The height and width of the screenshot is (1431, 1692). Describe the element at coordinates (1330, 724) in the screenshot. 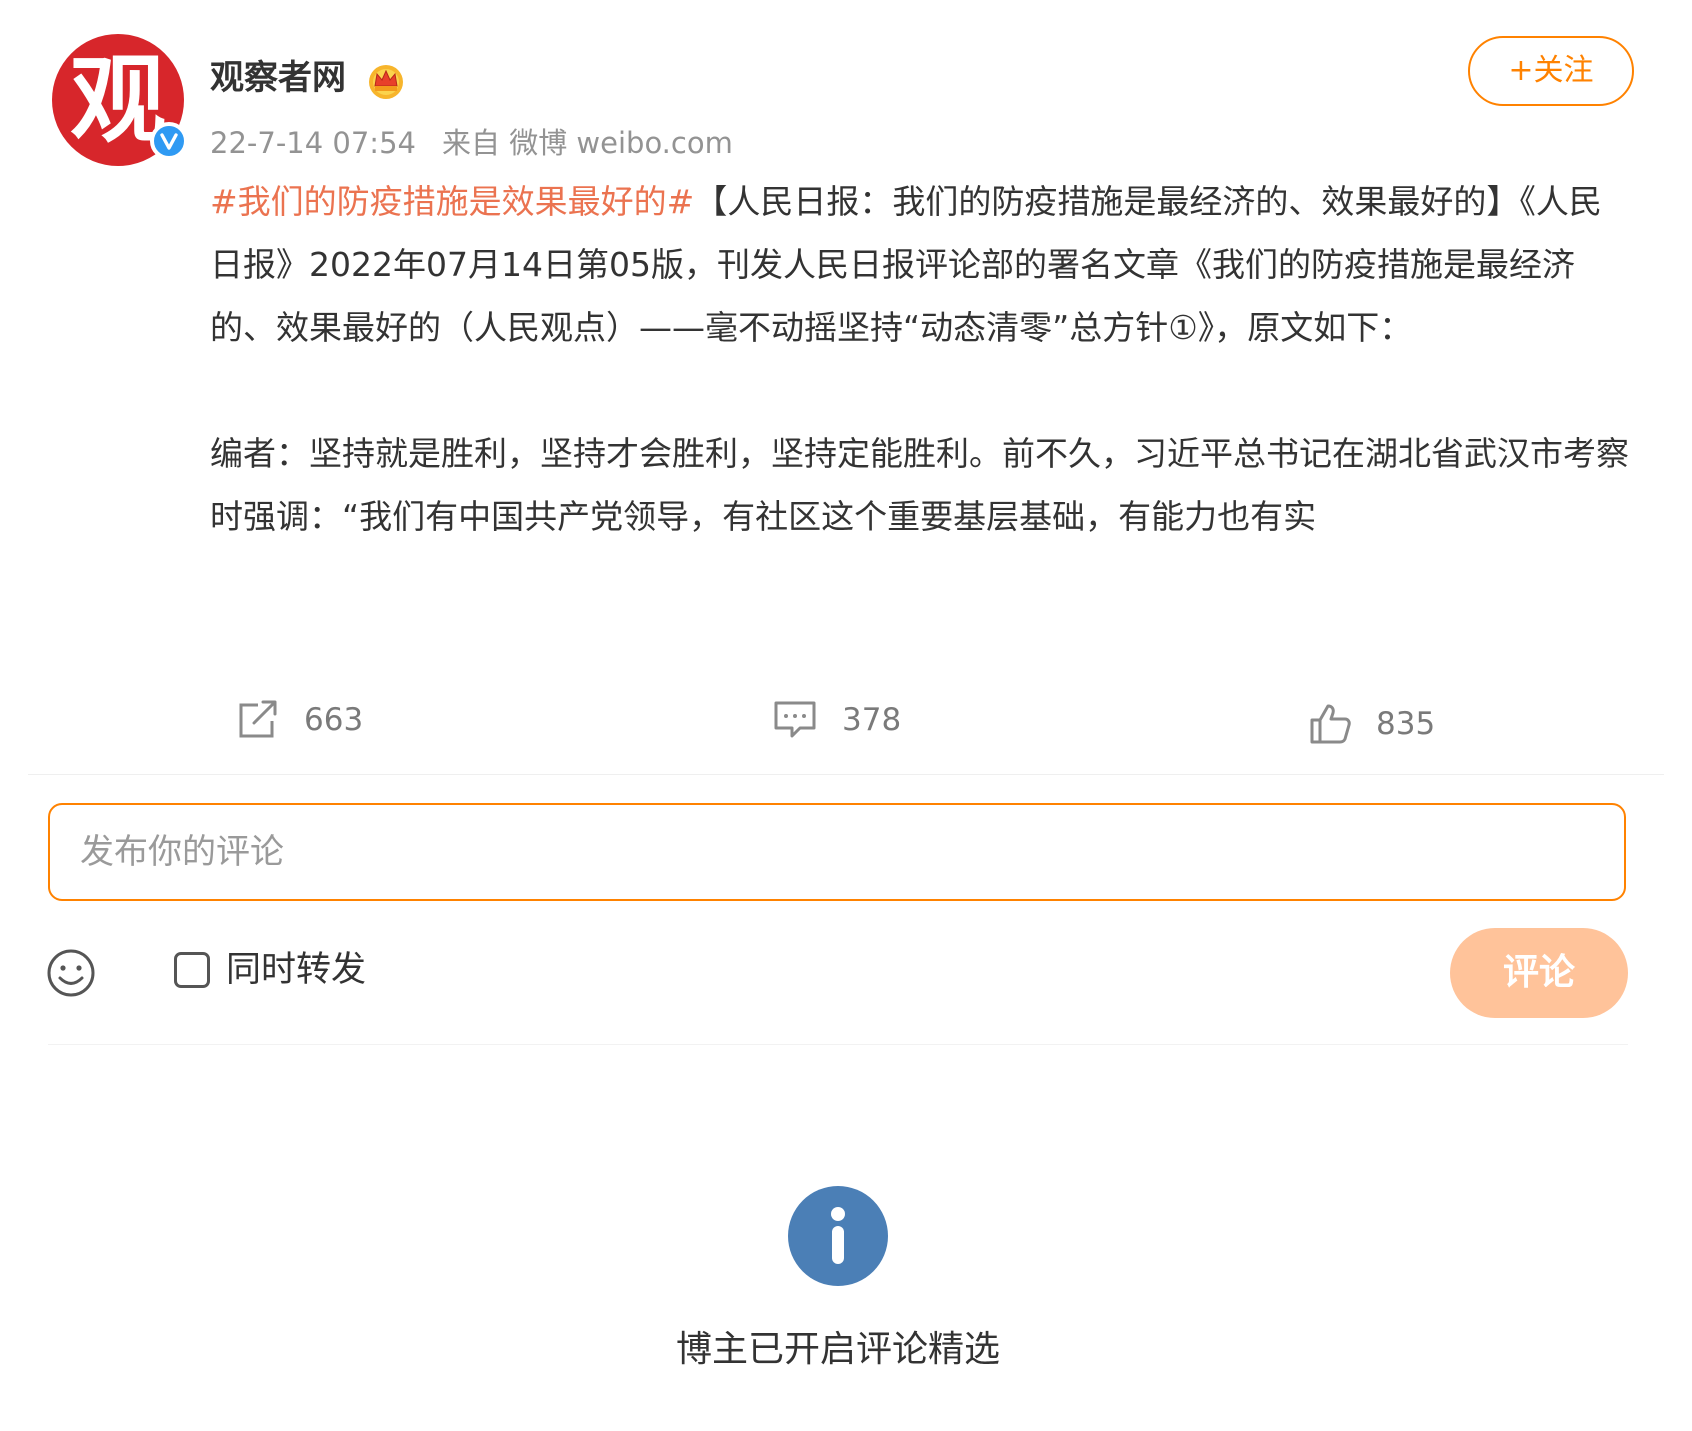

I see `like-icon` at that location.